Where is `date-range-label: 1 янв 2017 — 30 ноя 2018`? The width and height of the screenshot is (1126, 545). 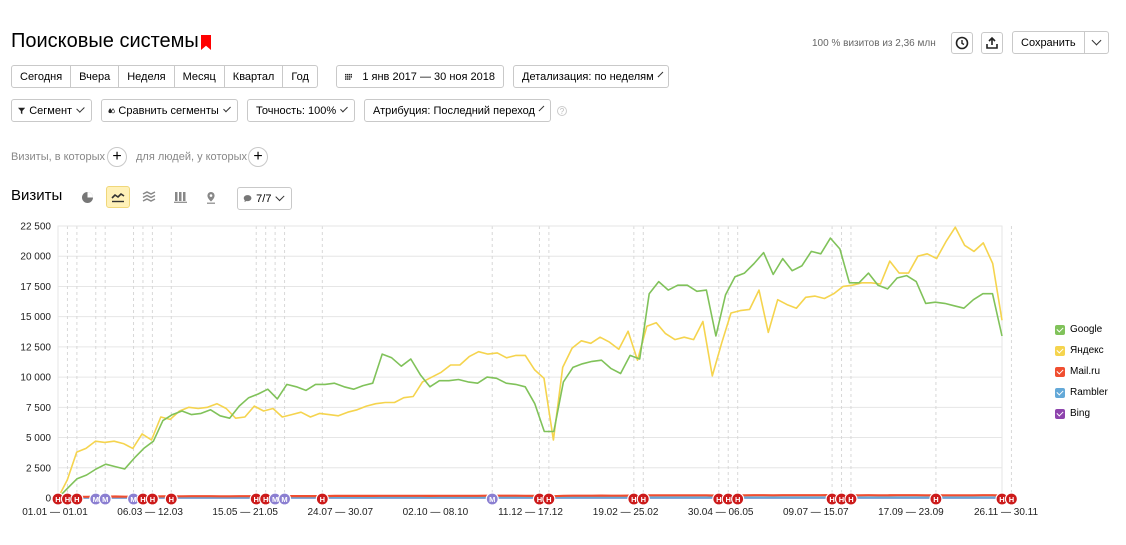 date-range-label: 1 янв 2017 — 30 ноя 2018 is located at coordinates (428, 76).